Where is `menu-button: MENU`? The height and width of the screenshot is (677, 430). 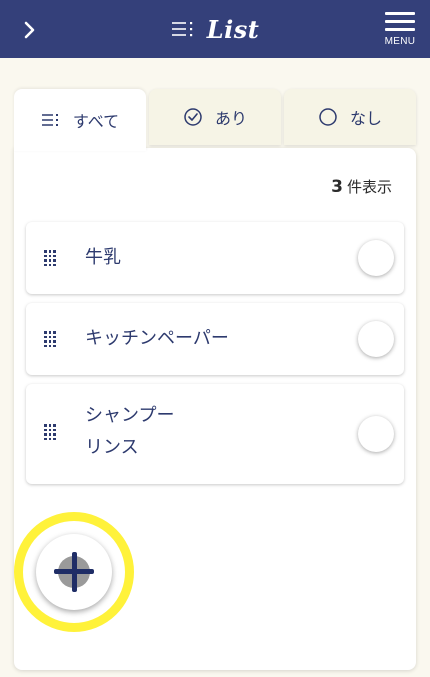
menu-button: MENU is located at coordinates (400, 30).